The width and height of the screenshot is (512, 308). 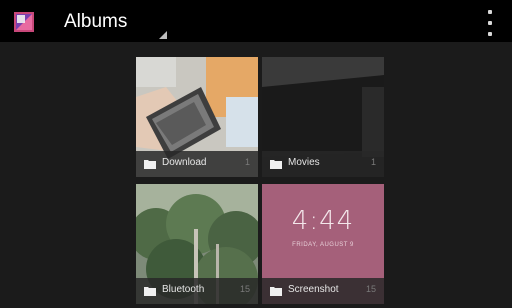 What do you see at coordinates (24, 22) in the screenshot?
I see `gallery-icon` at bounding box center [24, 22].